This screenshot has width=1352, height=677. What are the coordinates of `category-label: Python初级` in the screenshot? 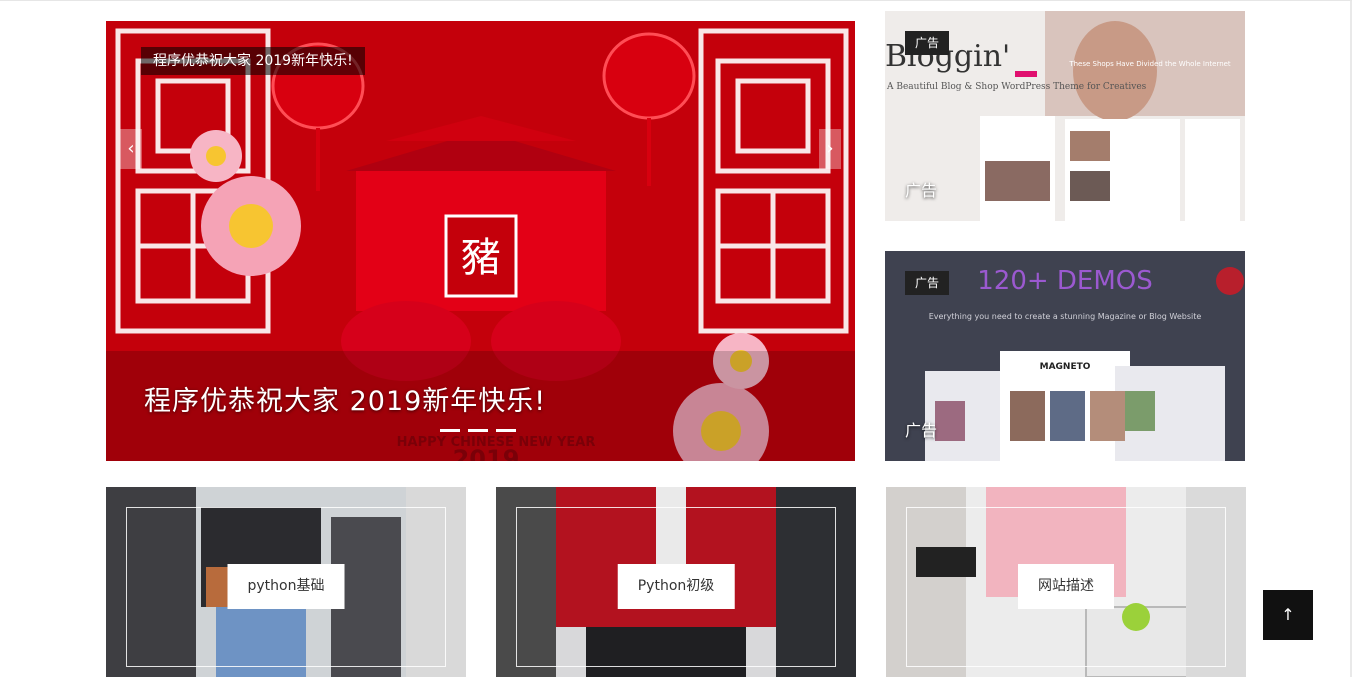 It's located at (676, 586).